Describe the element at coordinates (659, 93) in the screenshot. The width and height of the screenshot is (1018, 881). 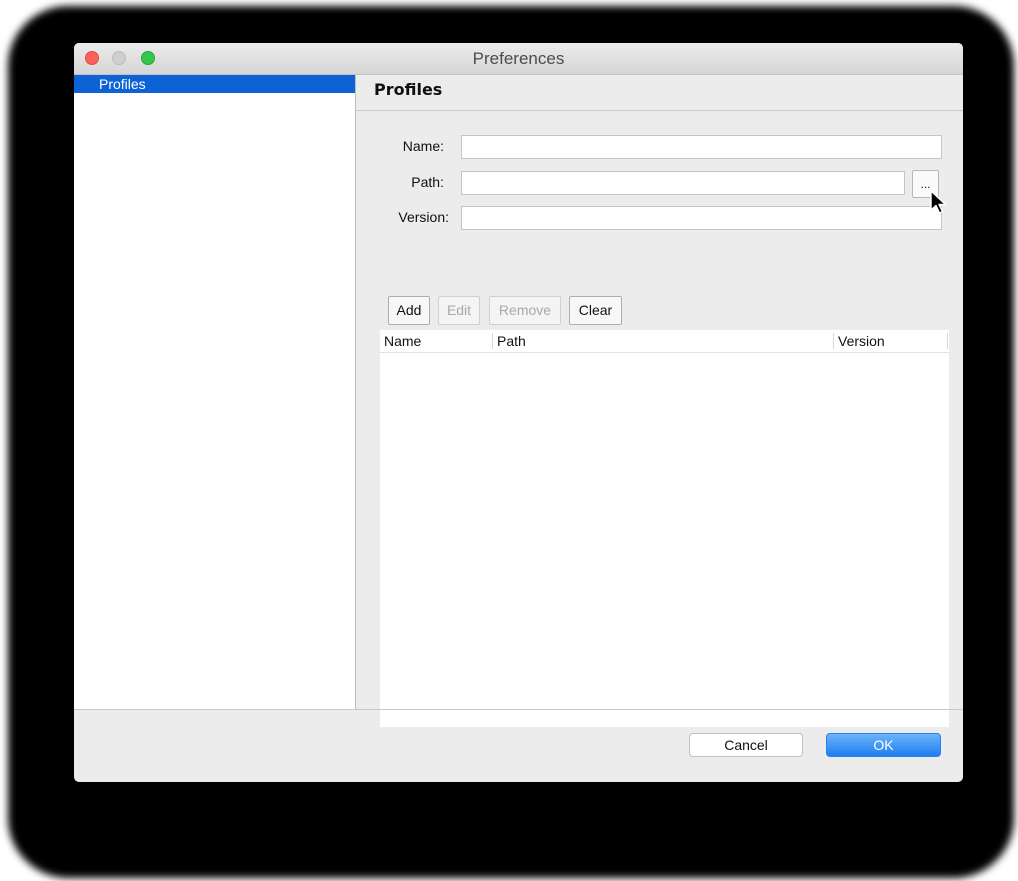
I see `section-header: Profiles` at that location.